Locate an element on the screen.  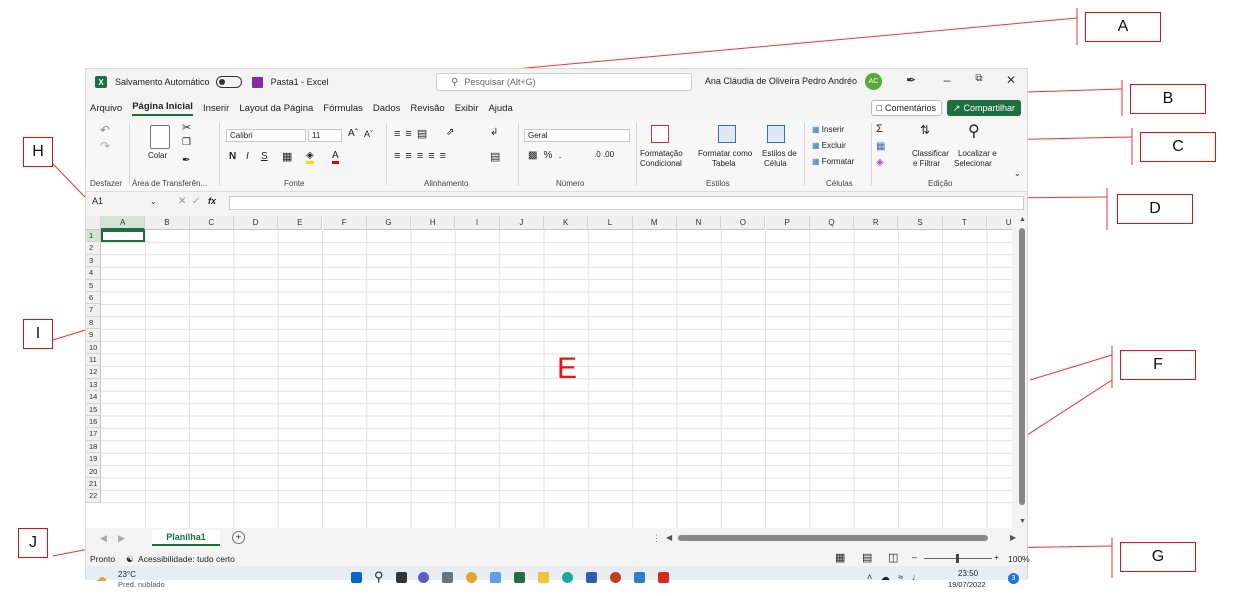
add-sheet-button: + is located at coordinates (238, 537).